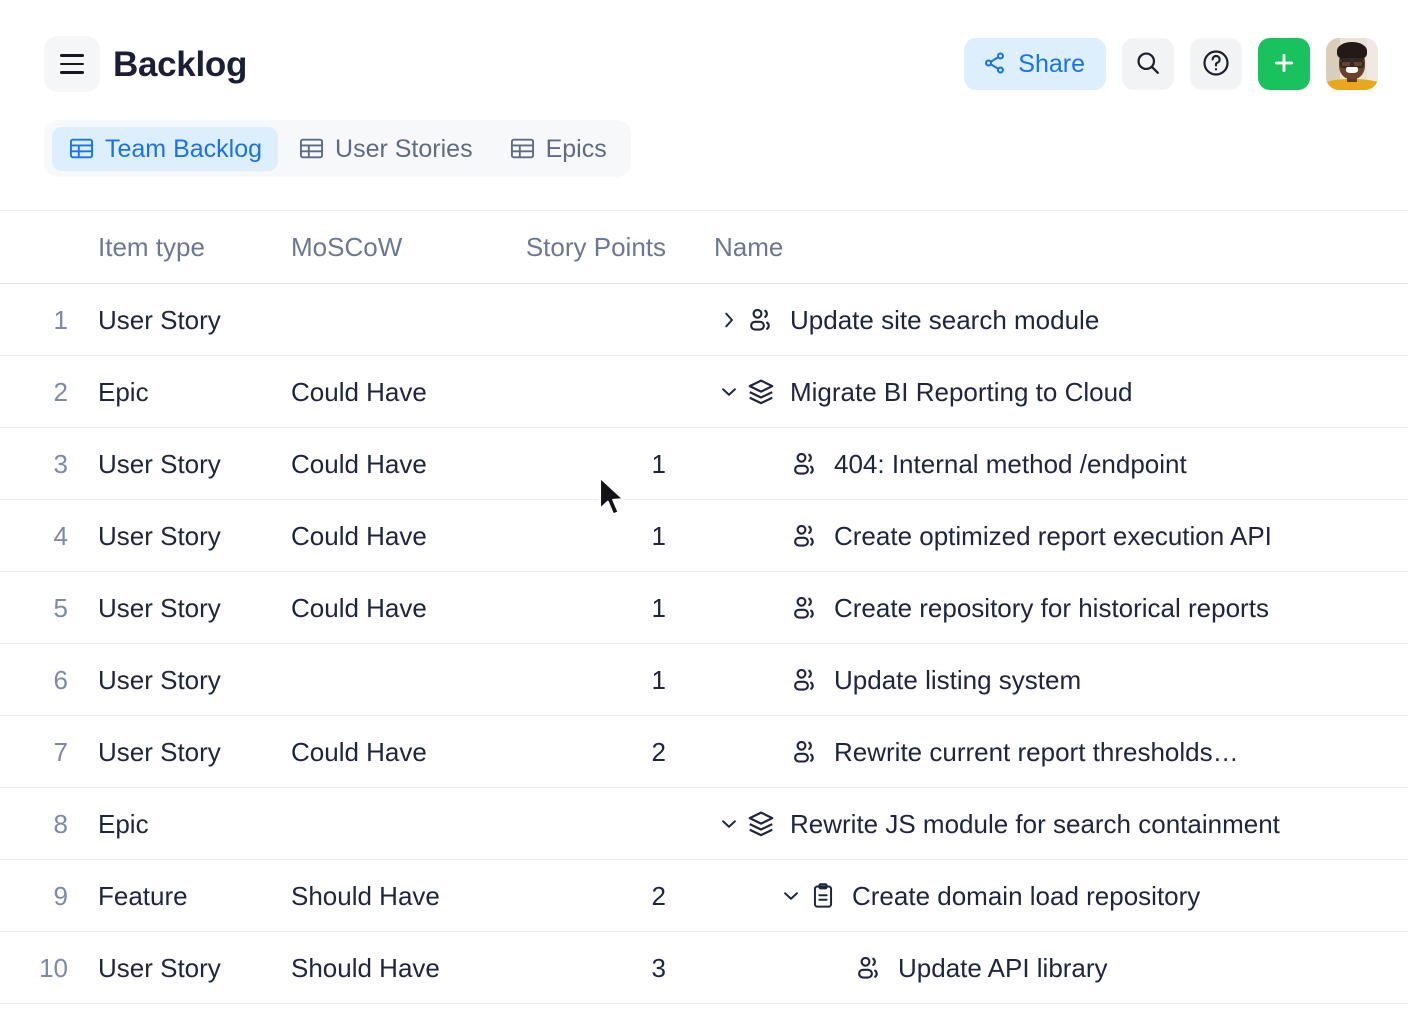  I want to click on cell-item-type: Feature, so click(193, 895).